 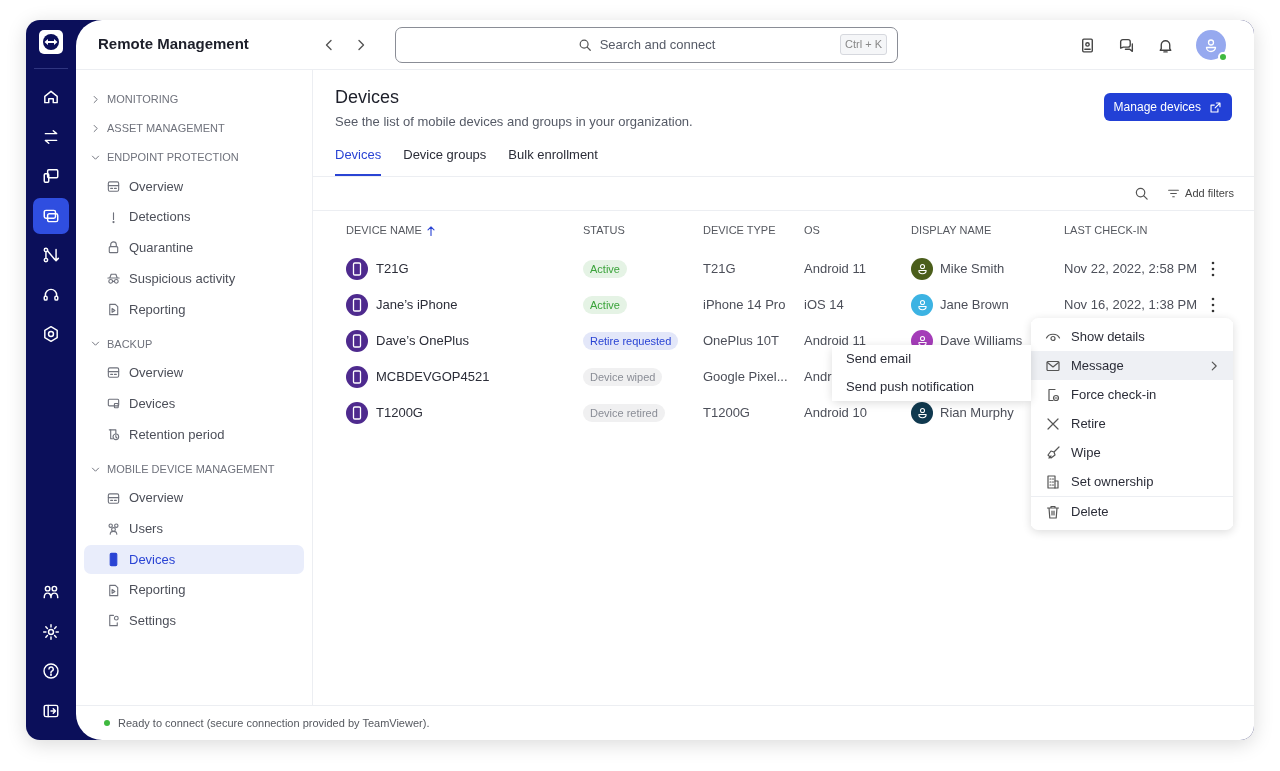 I want to click on search-field: Search and connect Ctrl + K, so click(x=646, y=44).